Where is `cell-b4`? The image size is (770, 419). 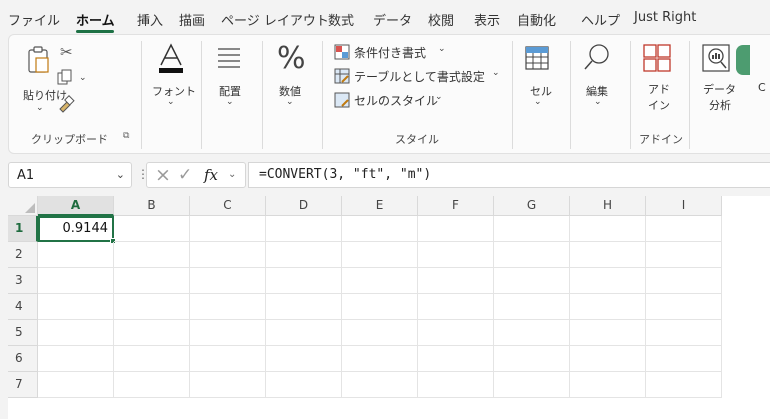 cell-b4 is located at coordinates (152, 307).